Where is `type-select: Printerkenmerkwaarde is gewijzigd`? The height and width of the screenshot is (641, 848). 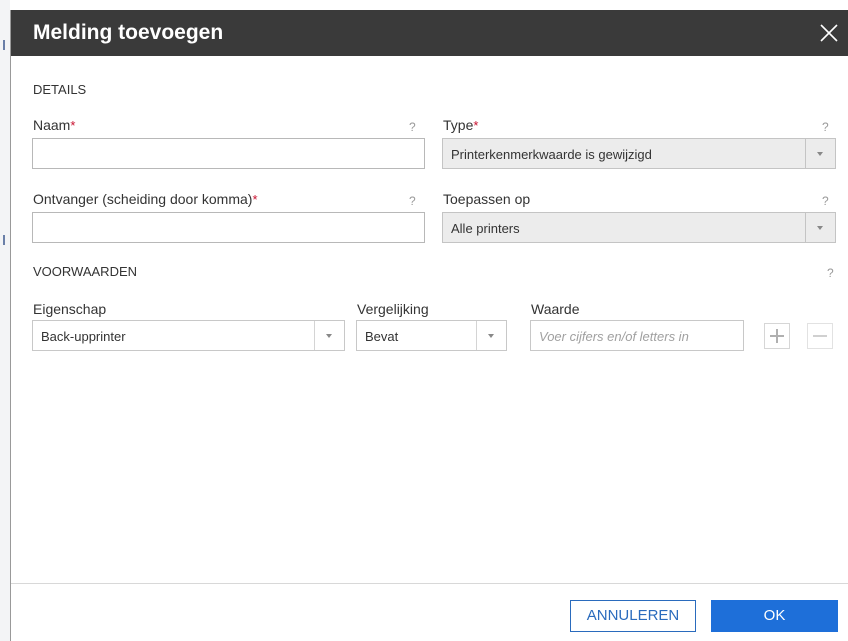 type-select: Printerkenmerkwaarde is gewijzigd is located at coordinates (639, 153).